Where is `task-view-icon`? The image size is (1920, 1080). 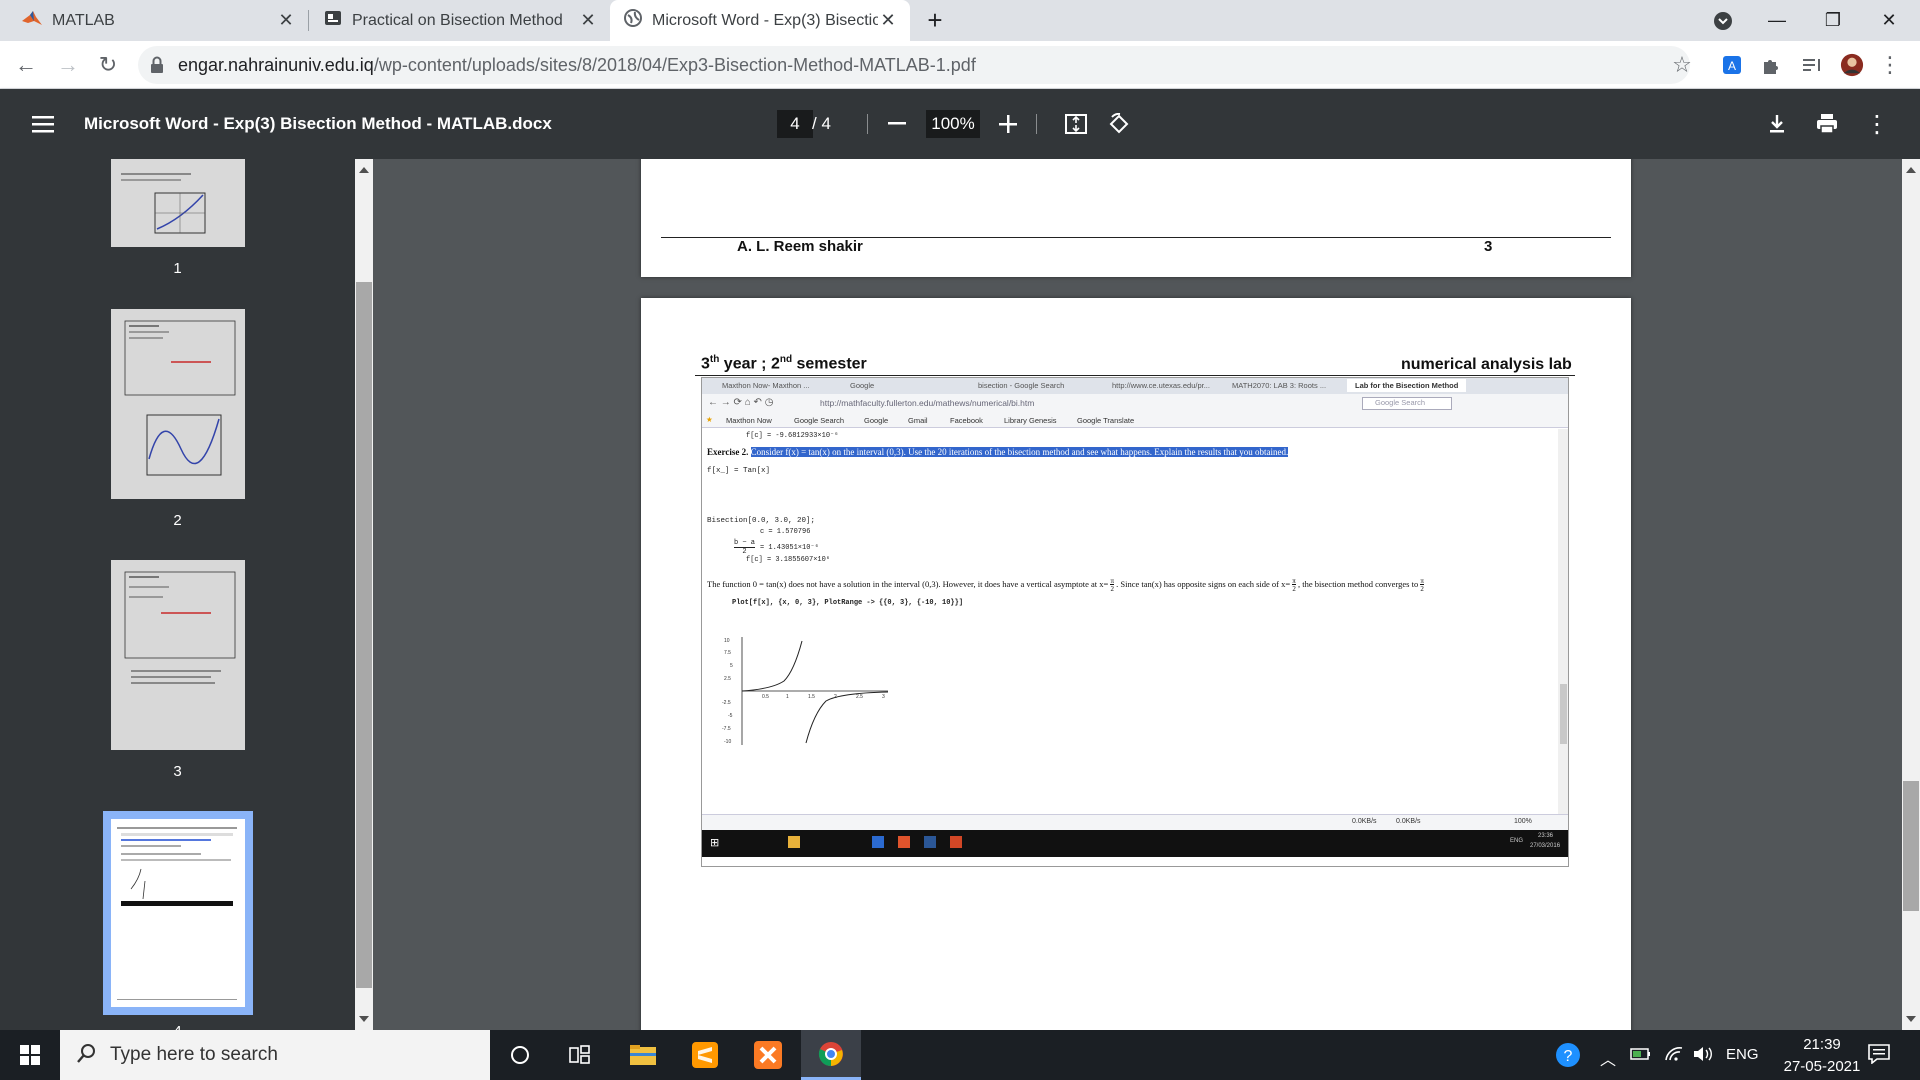
task-view-icon is located at coordinates (580, 1055).